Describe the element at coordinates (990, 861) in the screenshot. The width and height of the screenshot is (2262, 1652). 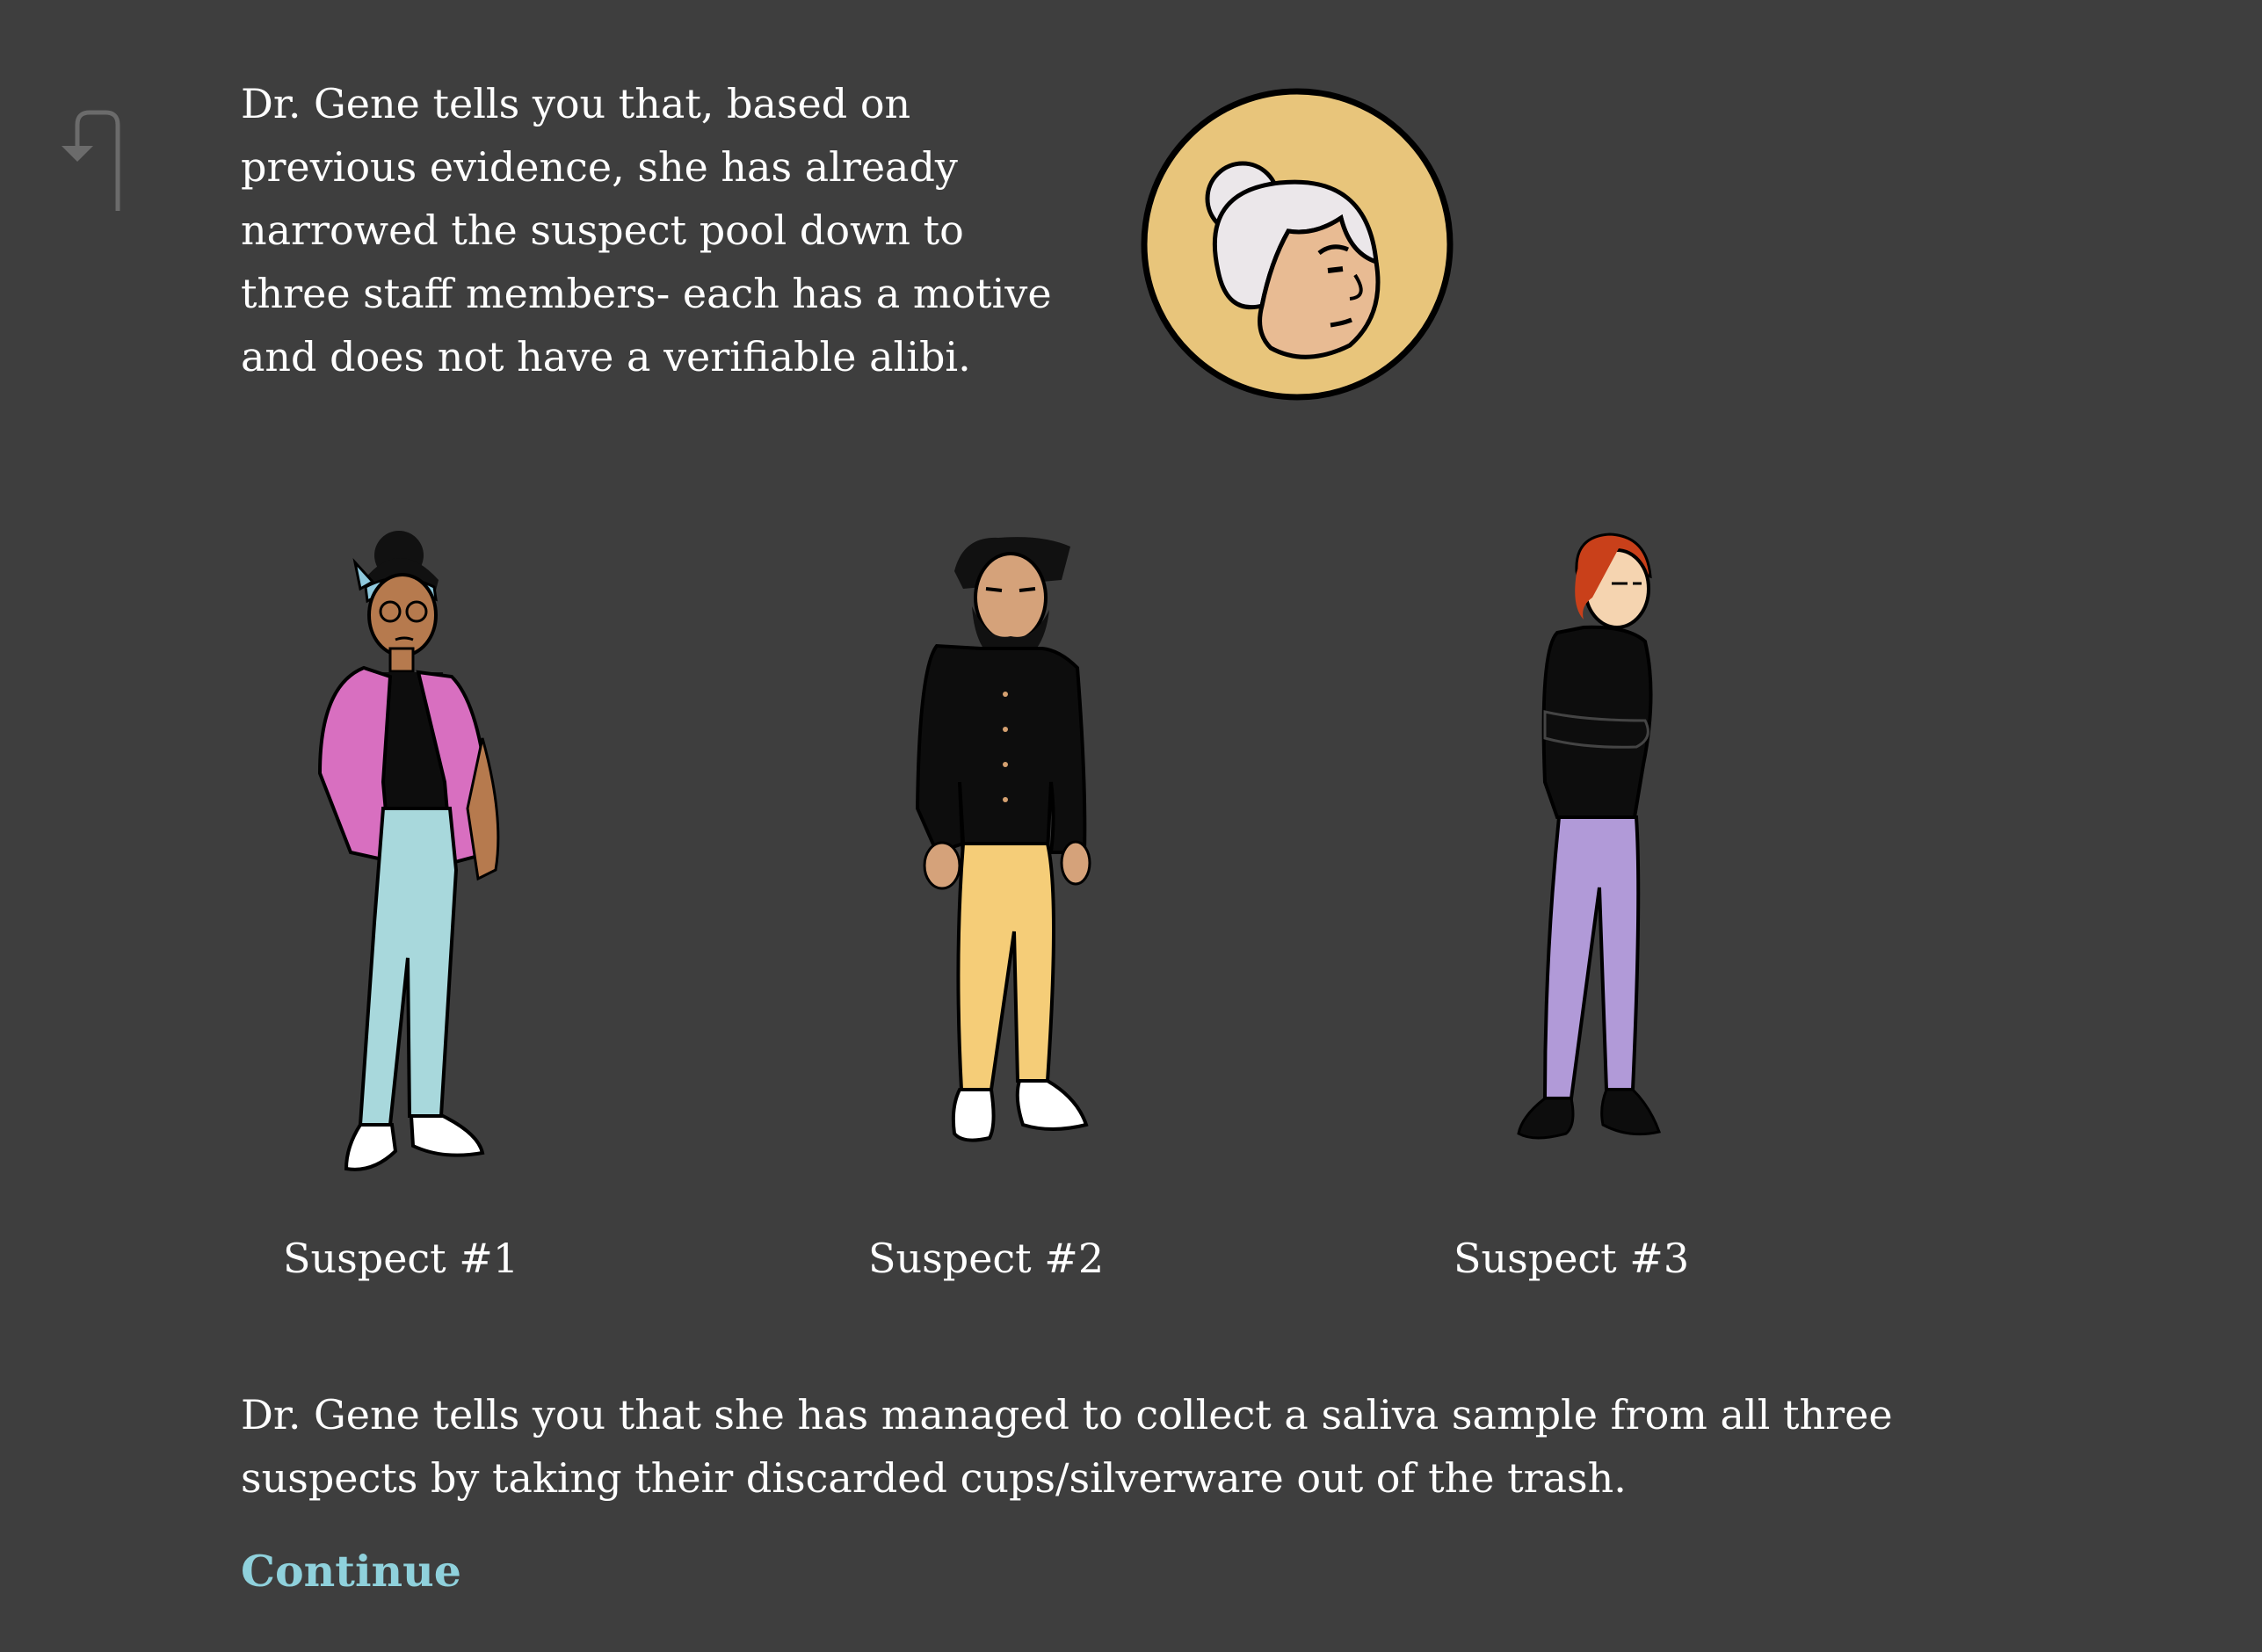
I see `suspect-2-figure` at that location.